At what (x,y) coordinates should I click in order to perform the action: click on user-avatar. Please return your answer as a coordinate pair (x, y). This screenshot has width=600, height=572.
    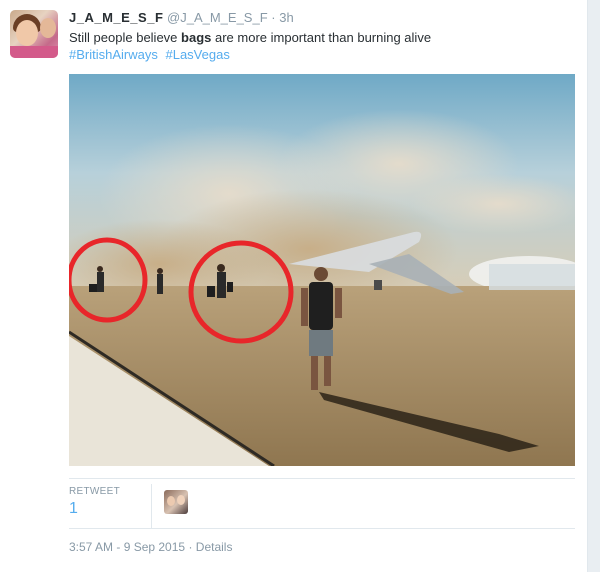
    Looking at the image, I should click on (34, 34).